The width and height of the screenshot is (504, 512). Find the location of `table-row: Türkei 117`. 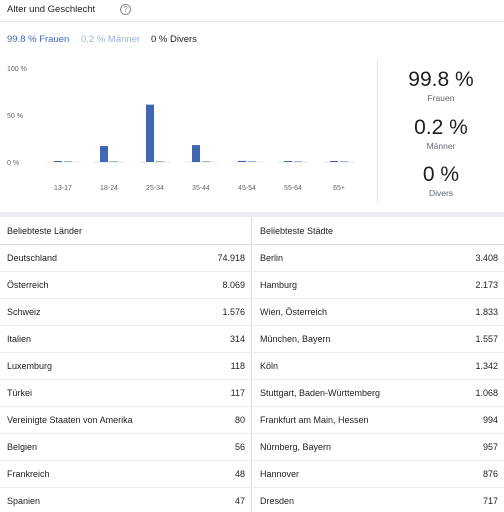

table-row: Türkei 117 is located at coordinates (125, 393).